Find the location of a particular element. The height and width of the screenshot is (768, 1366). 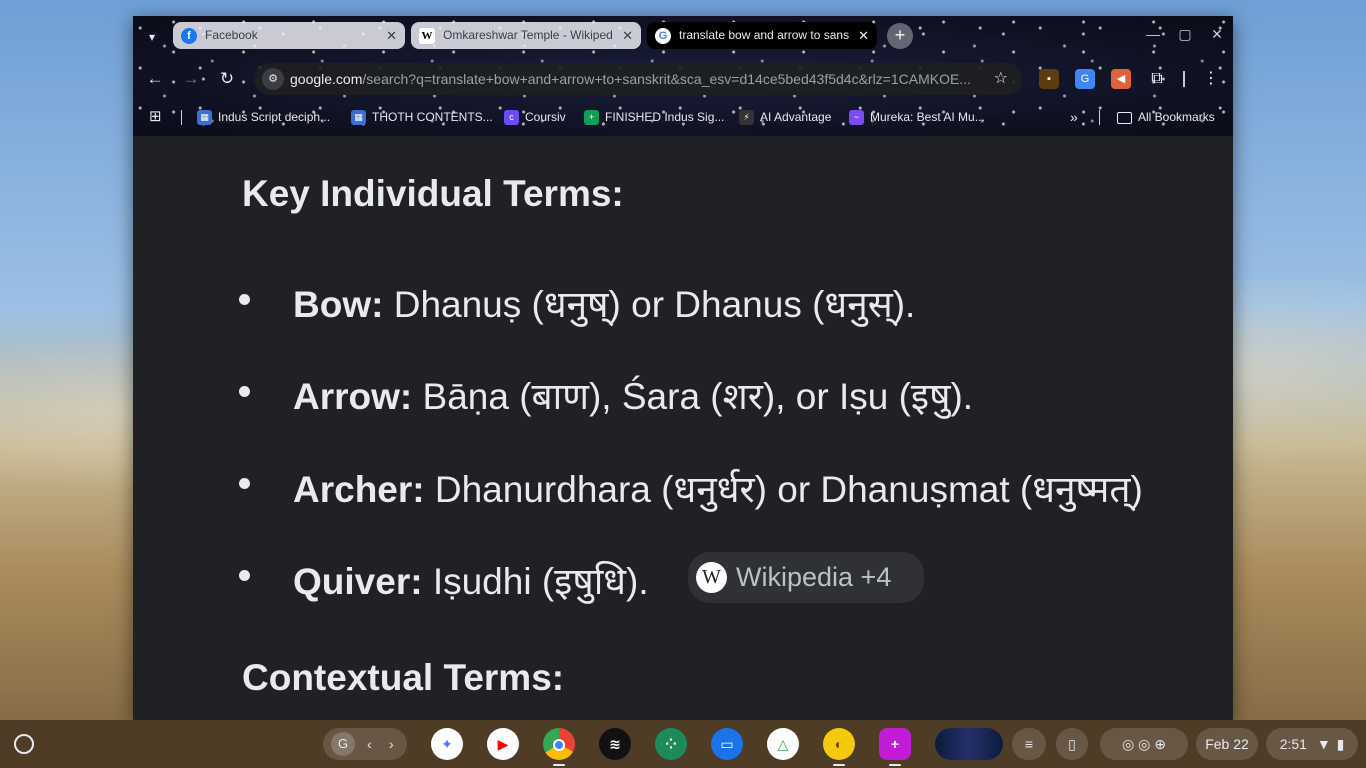

bookmark-star-icon: ☆ is located at coordinates (1001, 79).